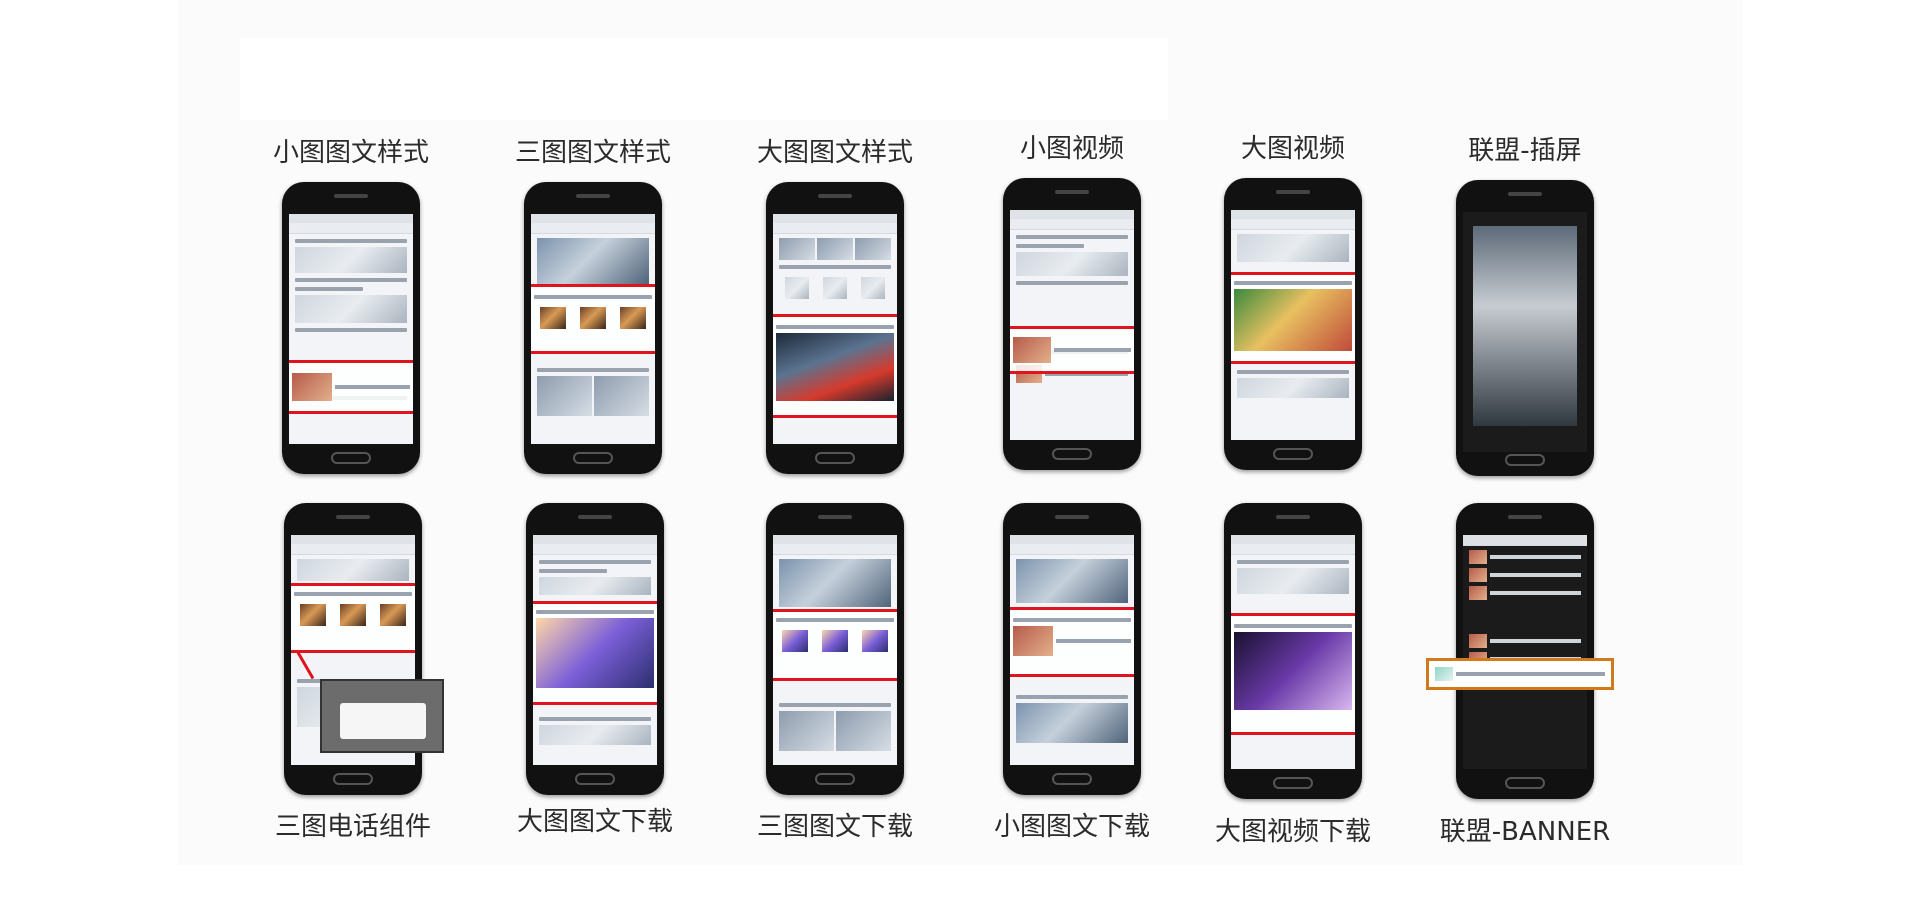 This screenshot has height=900, width=1920. I want to click on sample-label: 大图视频, so click(1292, 149).